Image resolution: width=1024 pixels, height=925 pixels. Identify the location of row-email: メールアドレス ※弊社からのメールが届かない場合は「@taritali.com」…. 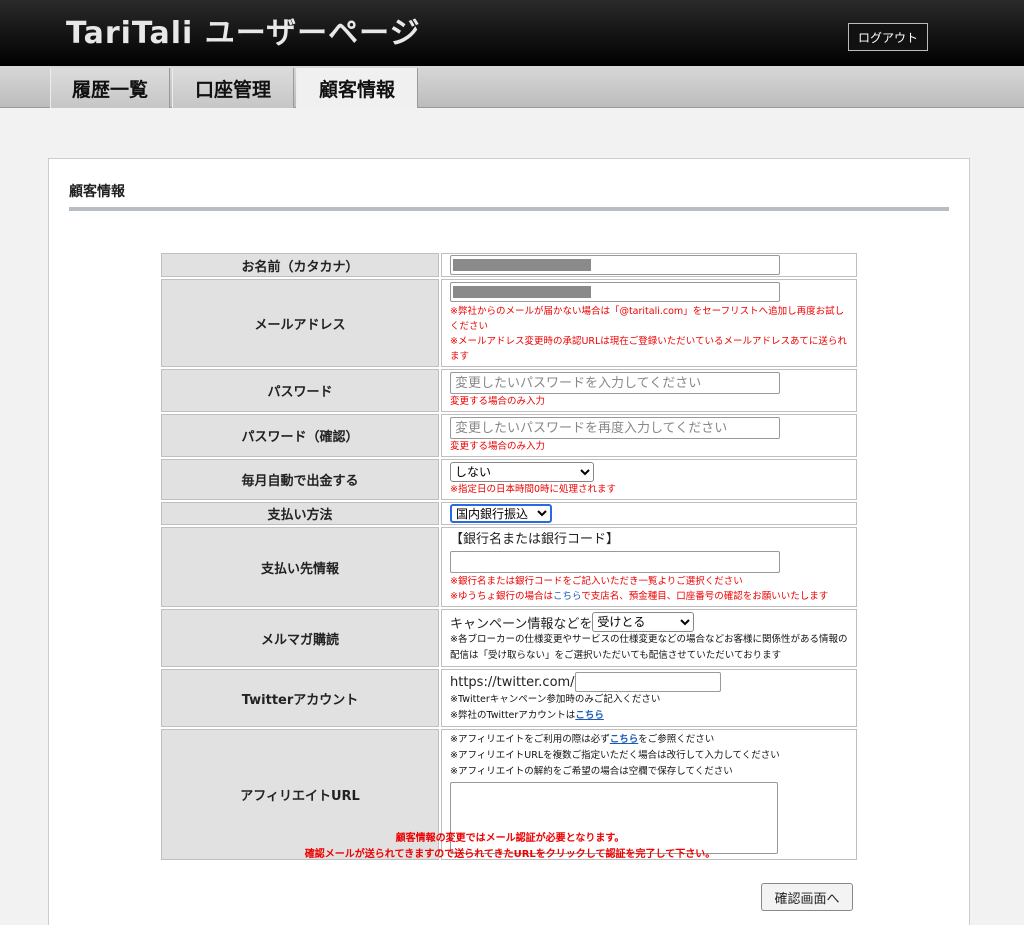
(509, 323).